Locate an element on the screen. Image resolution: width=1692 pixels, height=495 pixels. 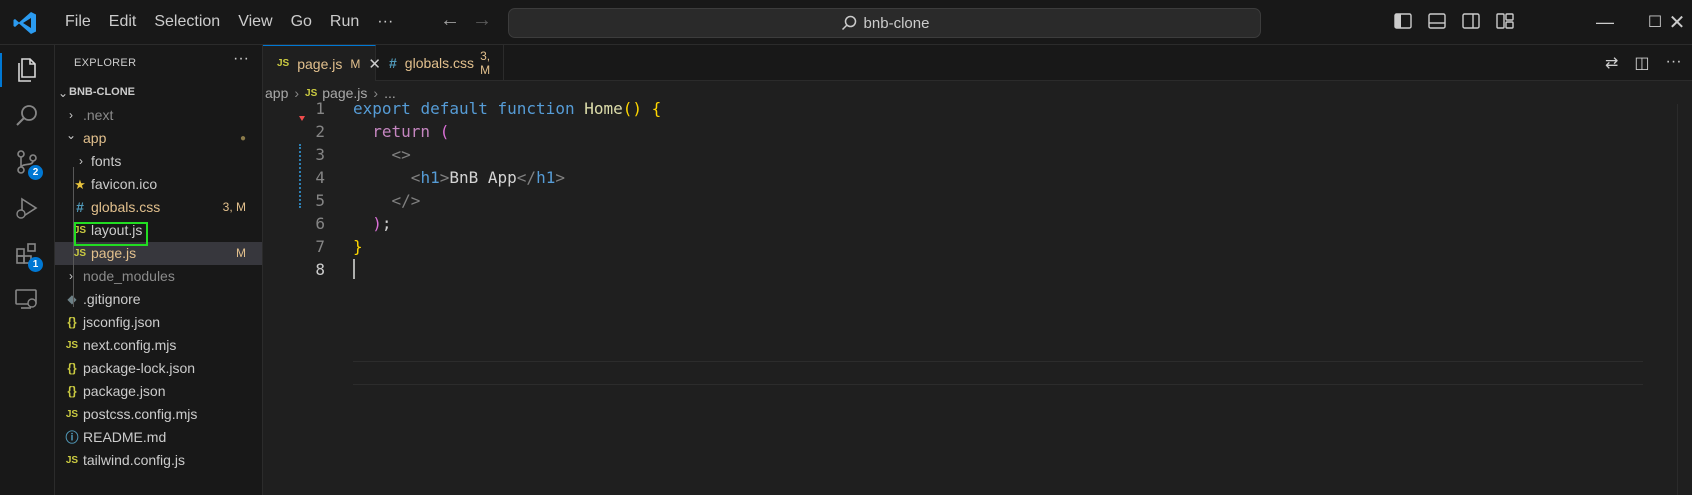
info-icon: ⓘ is located at coordinates (72, 437).